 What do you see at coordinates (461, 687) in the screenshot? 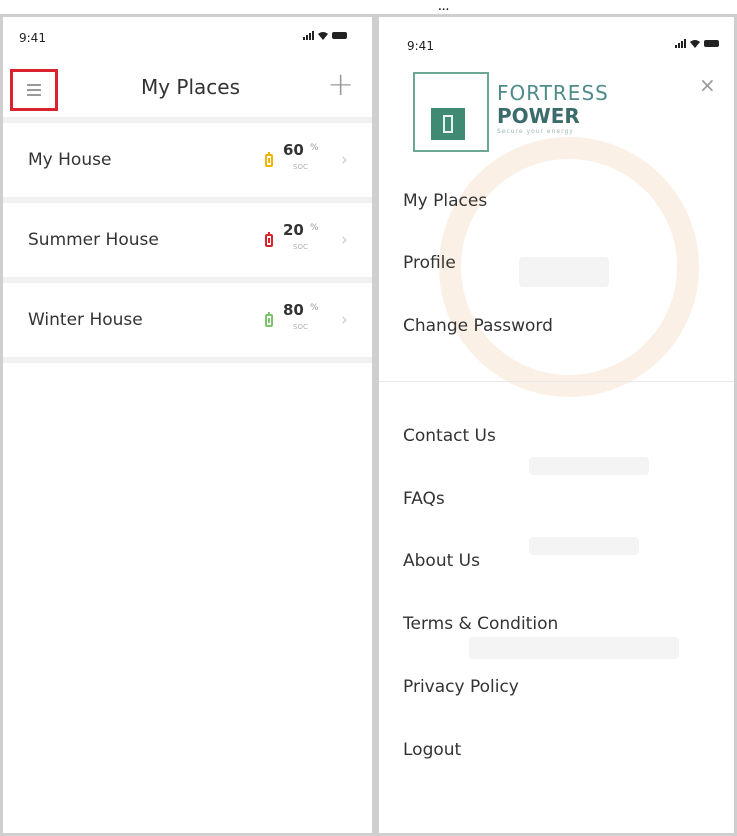
I see `menu-item-privacy-policy: Privacy Policy` at bounding box center [461, 687].